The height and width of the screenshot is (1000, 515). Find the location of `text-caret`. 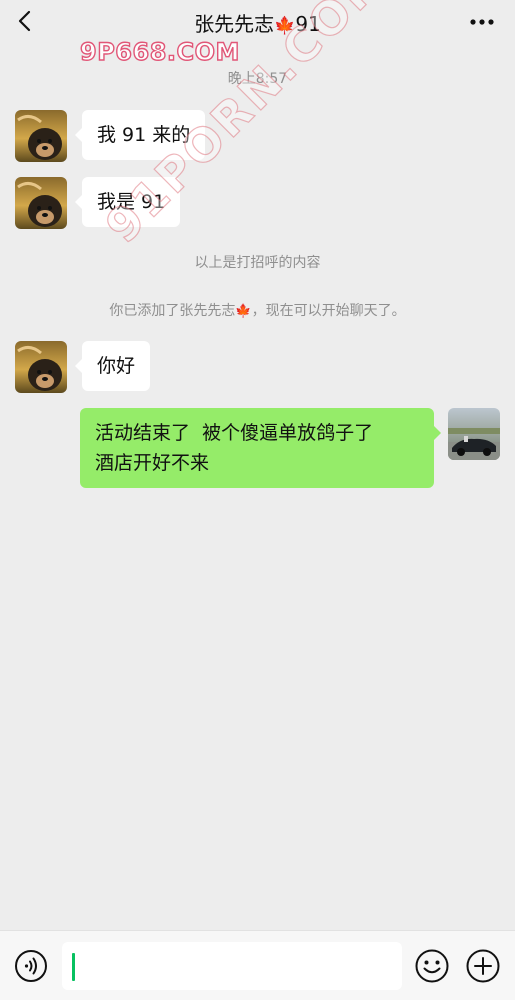

text-caret is located at coordinates (73, 967).